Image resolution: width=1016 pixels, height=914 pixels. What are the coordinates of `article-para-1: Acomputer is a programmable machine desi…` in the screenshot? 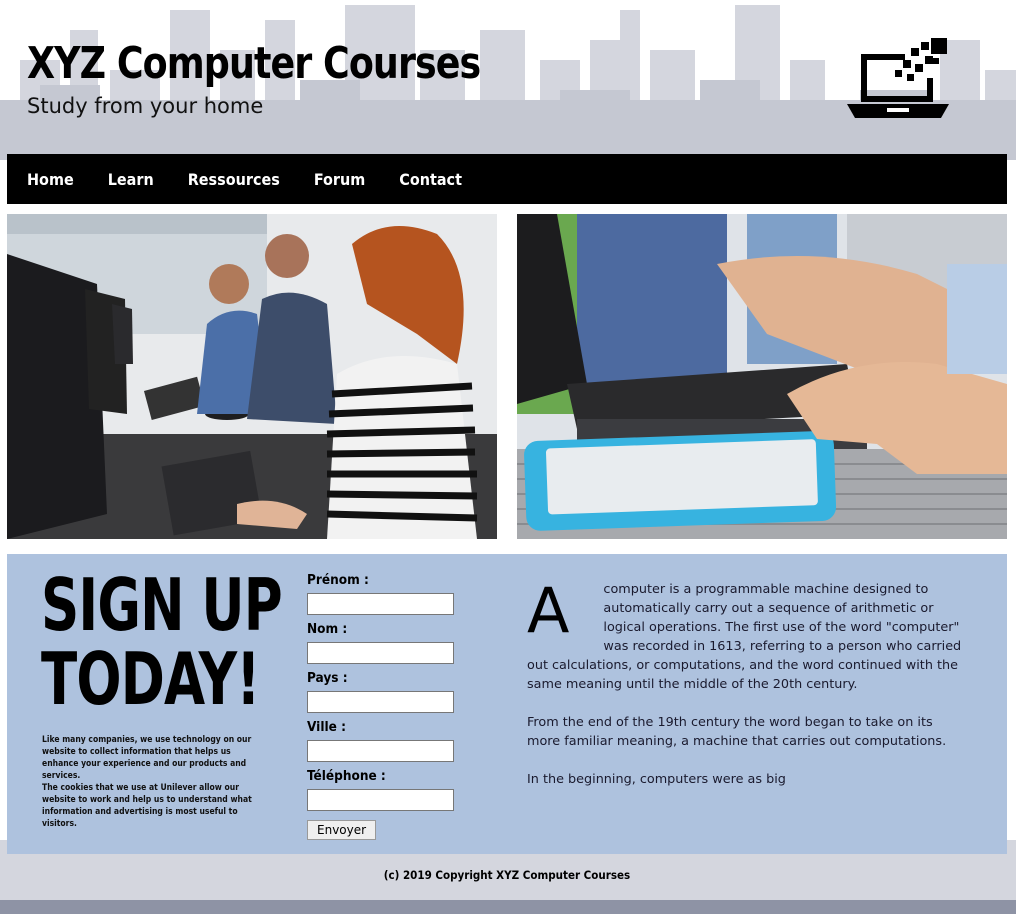 It's located at (747, 637).